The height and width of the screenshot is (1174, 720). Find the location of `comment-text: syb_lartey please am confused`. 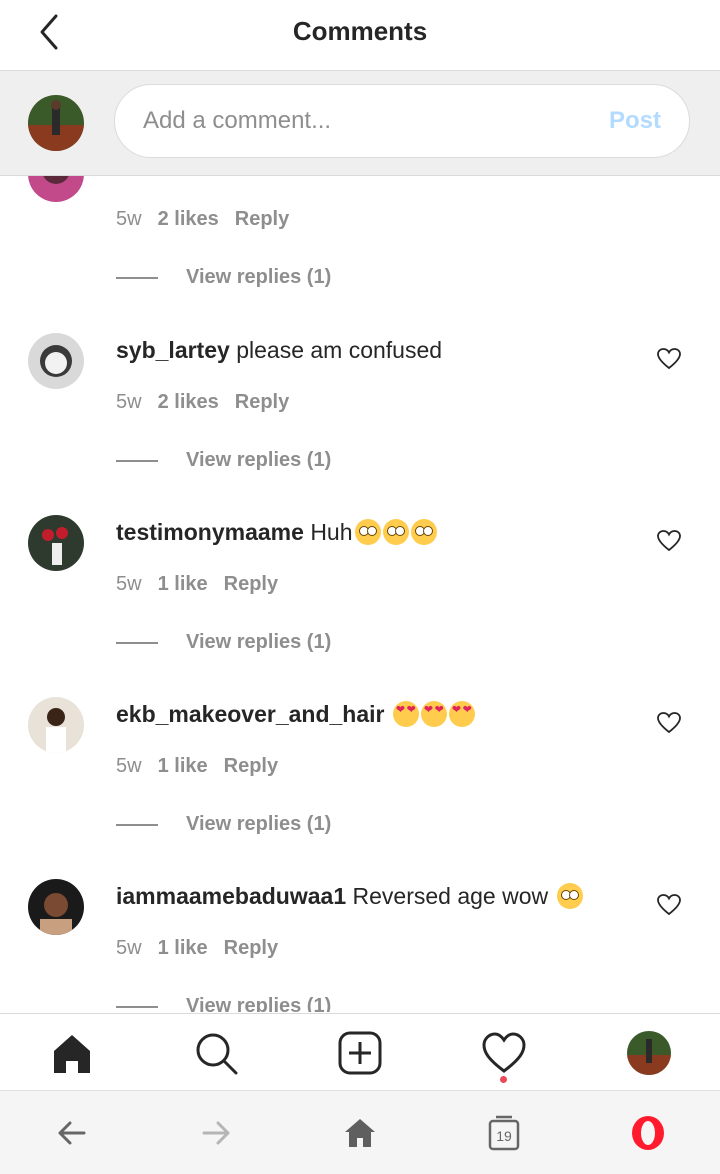

comment-text: syb_lartey please am confused is located at coordinates (279, 350).